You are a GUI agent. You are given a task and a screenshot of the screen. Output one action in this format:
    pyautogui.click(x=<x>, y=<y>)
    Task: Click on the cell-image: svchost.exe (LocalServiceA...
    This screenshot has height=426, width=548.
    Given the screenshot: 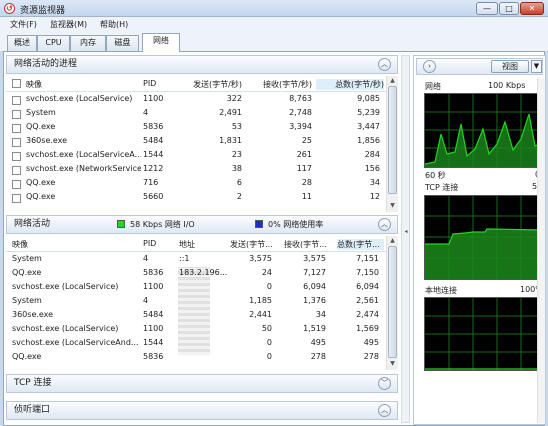 What is the action you would take?
    pyautogui.click(x=83, y=154)
    